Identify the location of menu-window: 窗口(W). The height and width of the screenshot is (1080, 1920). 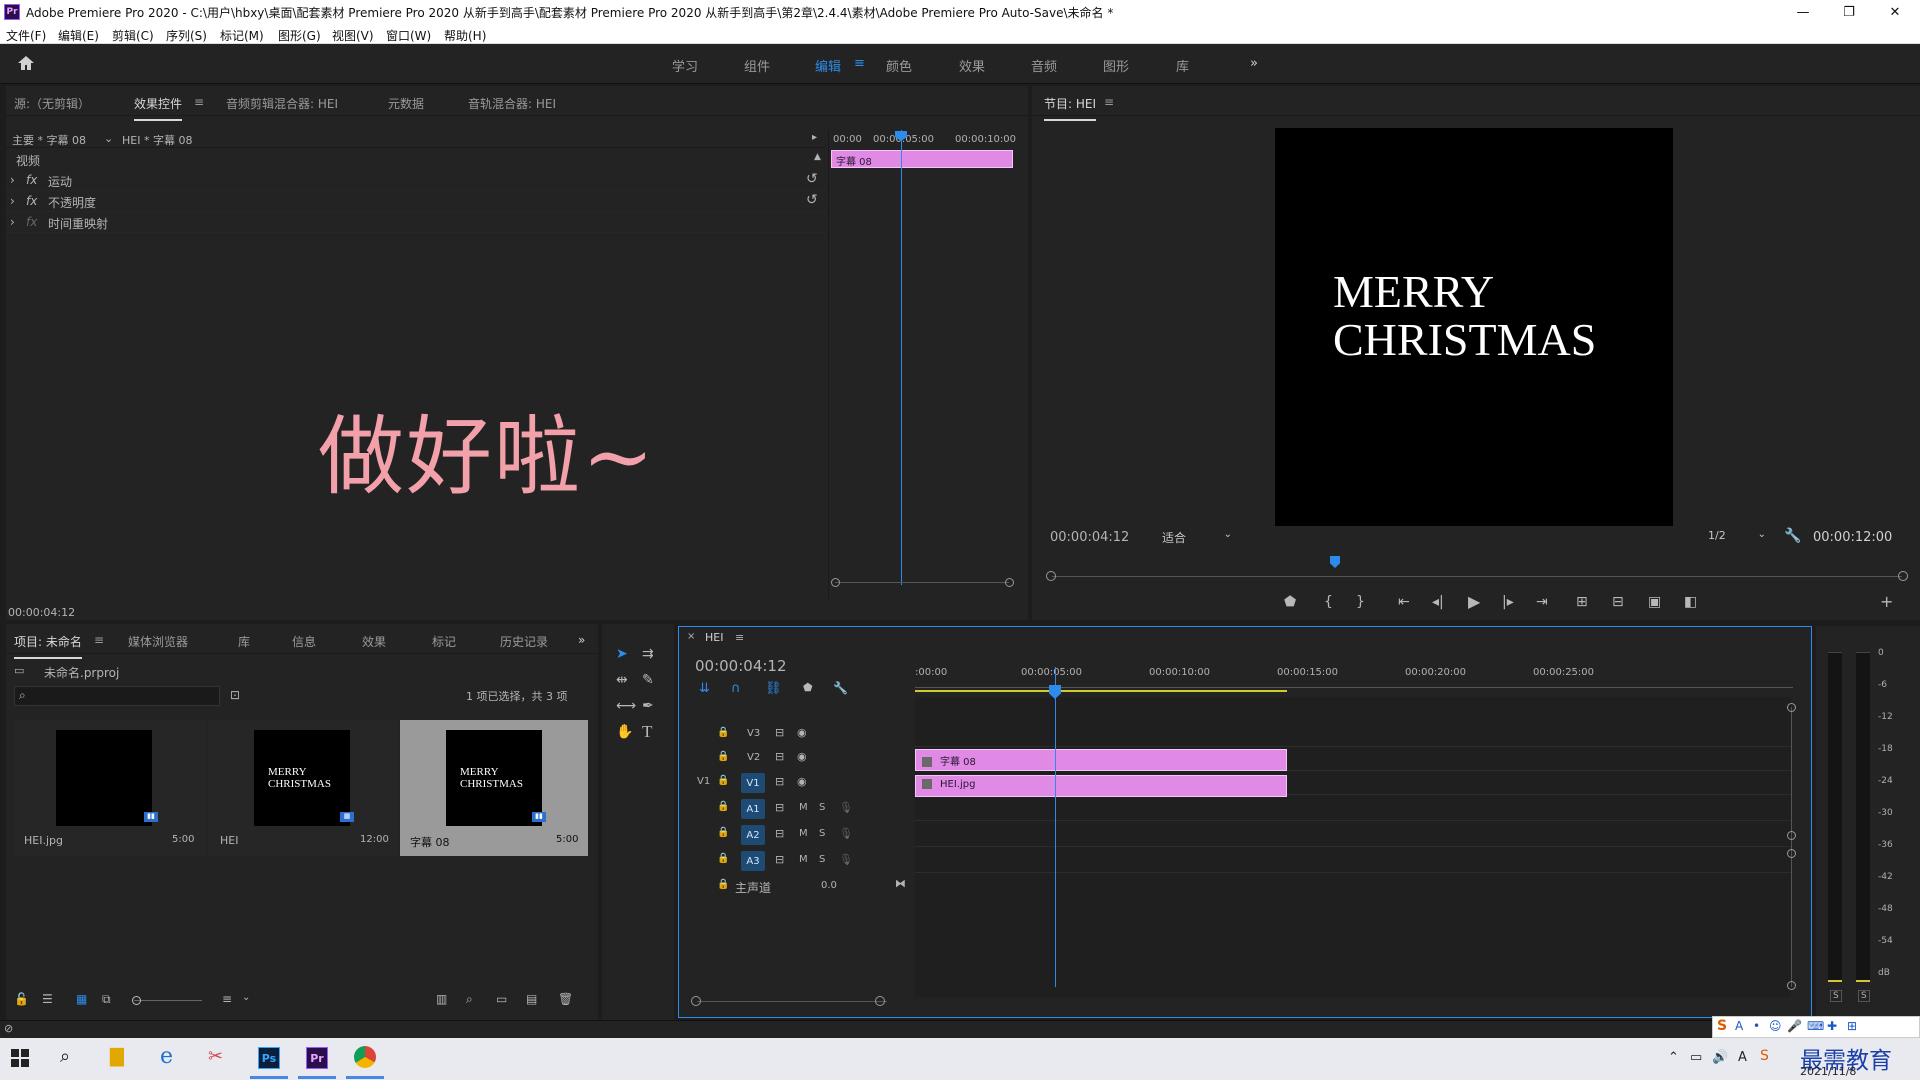
(408, 35).